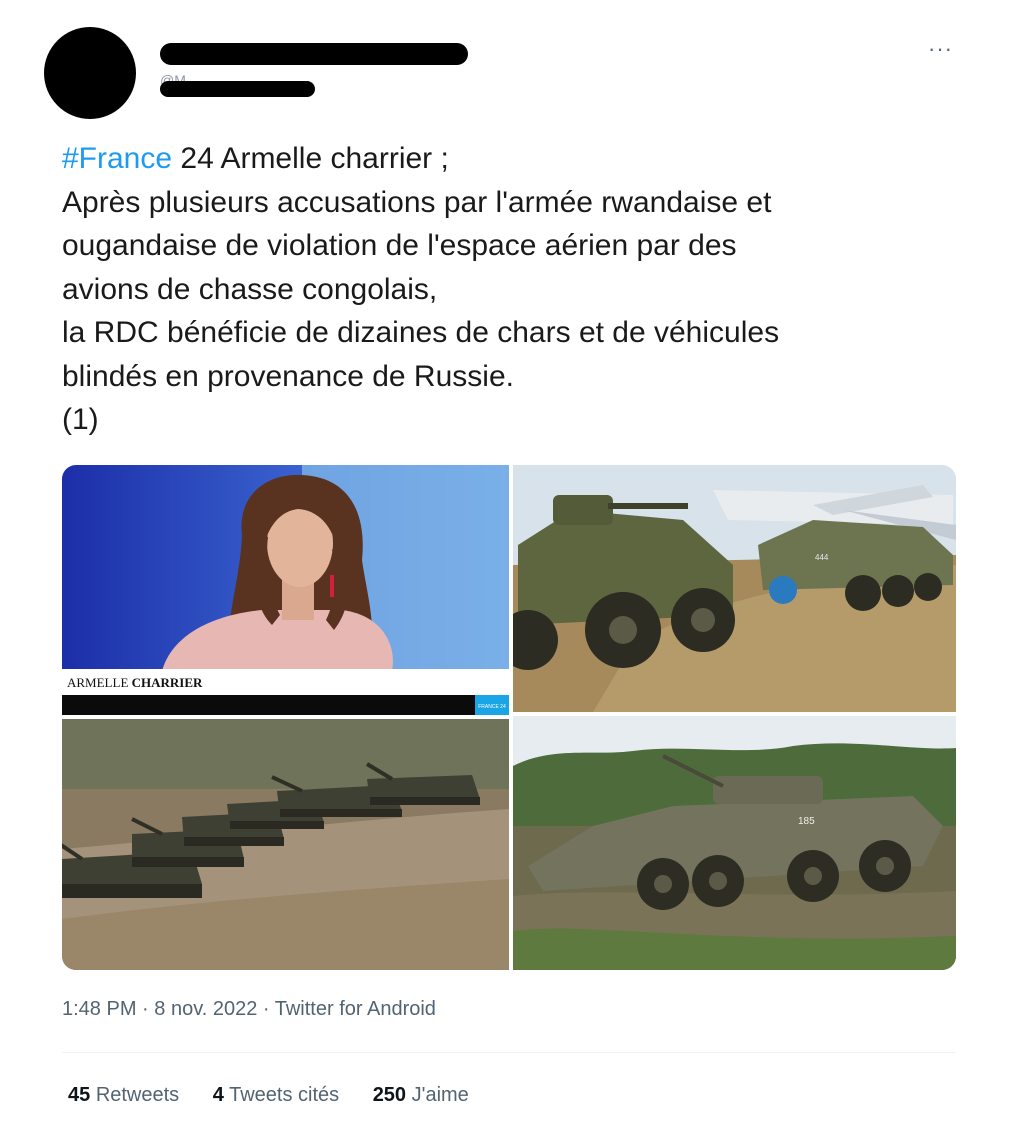  Describe the element at coordinates (99, 1009) in the screenshot. I see `tweet-time: 1:48 PM` at that location.